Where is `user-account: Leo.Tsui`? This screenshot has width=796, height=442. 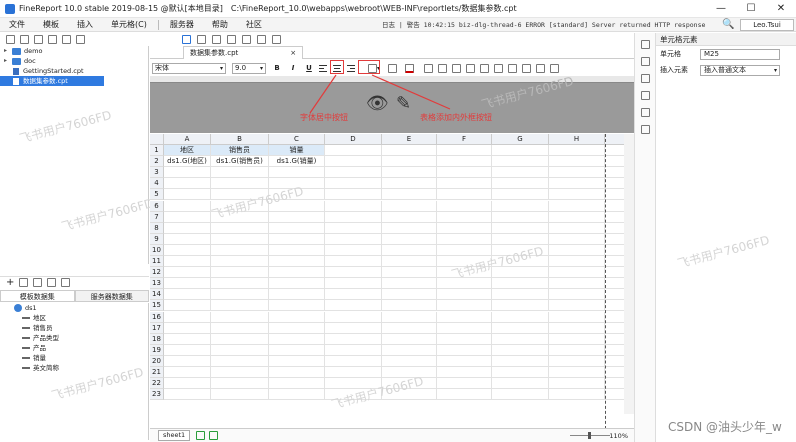 user-account: Leo.Tsui is located at coordinates (767, 25).